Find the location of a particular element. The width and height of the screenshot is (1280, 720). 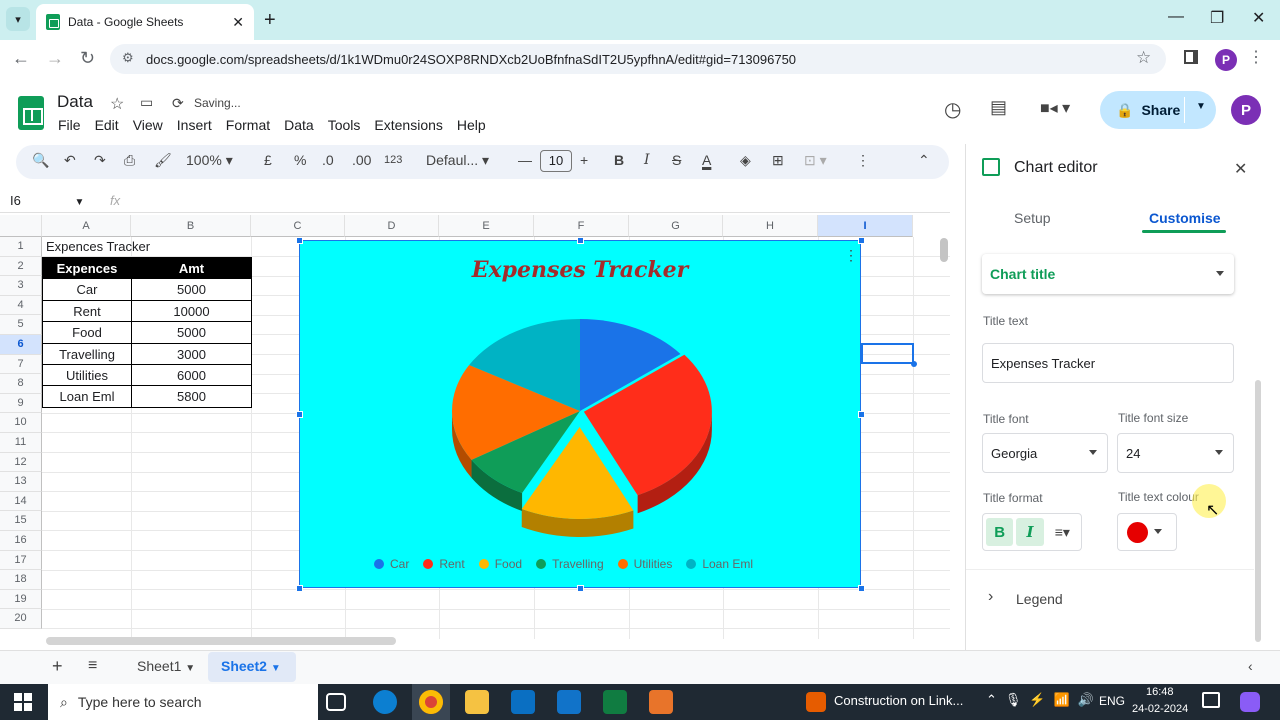

row-header: 18 is located at coordinates (21, 580).